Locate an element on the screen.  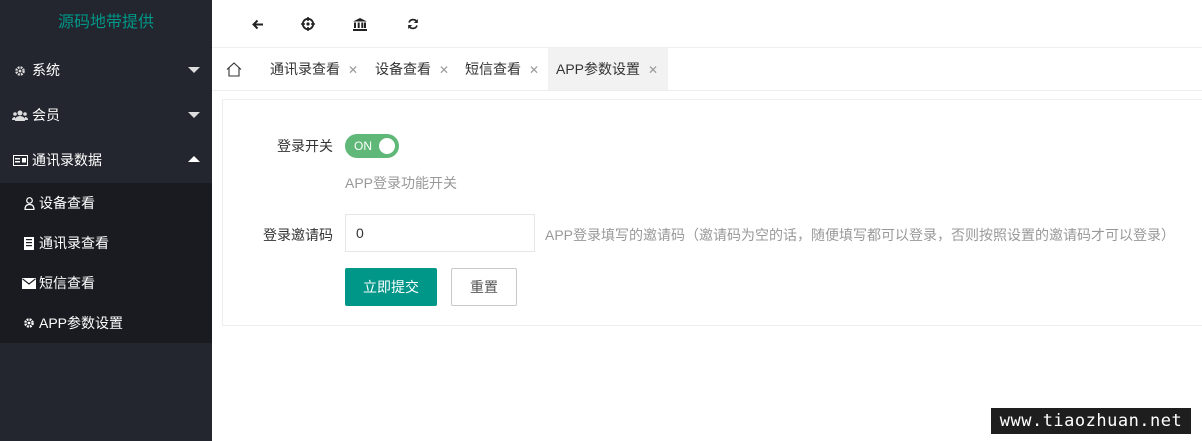
tab-bar: 通讯录查看 ✕ 设备查看 ✕ 短信查看 ✕ APP参数设置 ✕ is located at coordinates (707, 69).